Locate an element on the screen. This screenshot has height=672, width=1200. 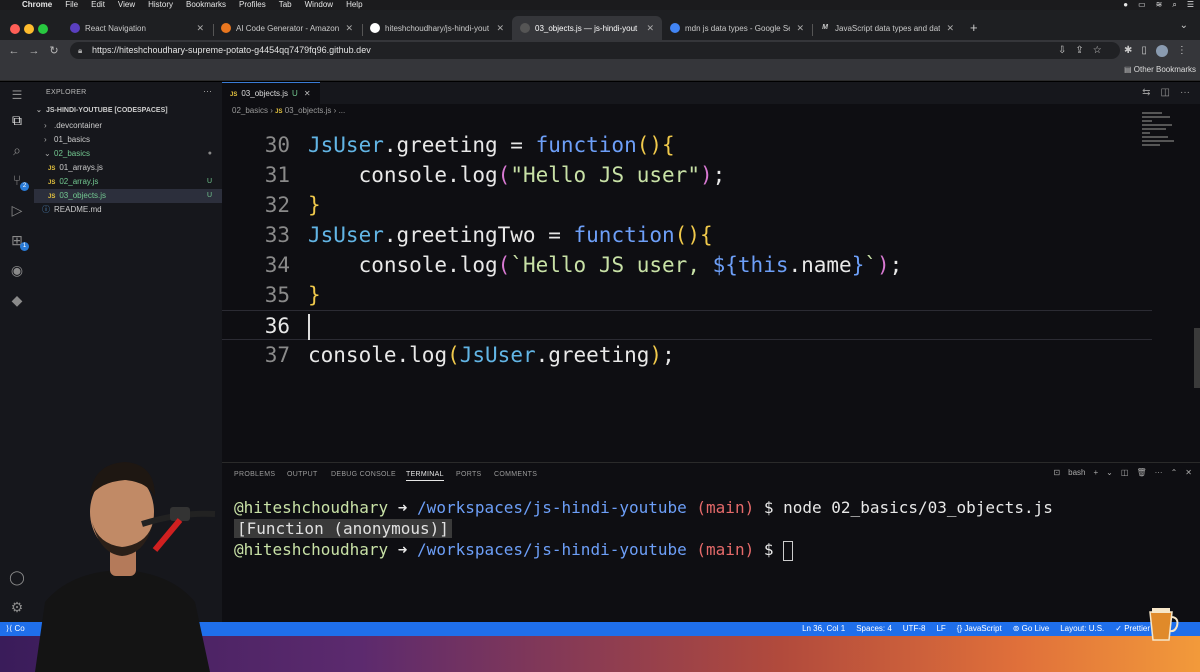
code-line: 32} is located at coordinates (687, 205).